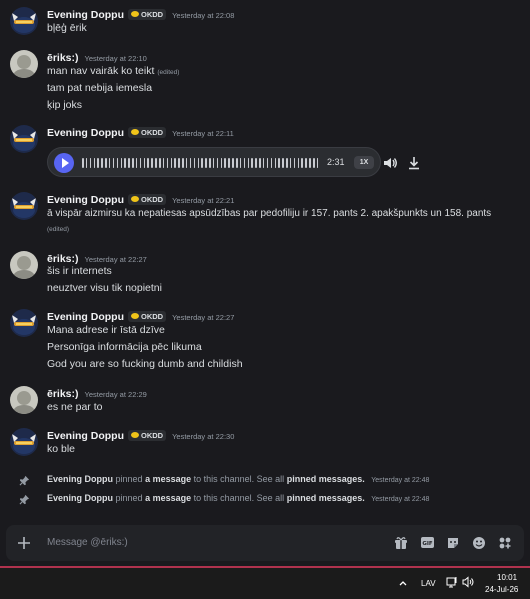 Image resolution: width=530 pixels, height=599 pixels. What do you see at coordinates (390, 165) in the screenshot?
I see `speaker-icon` at bounding box center [390, 165].